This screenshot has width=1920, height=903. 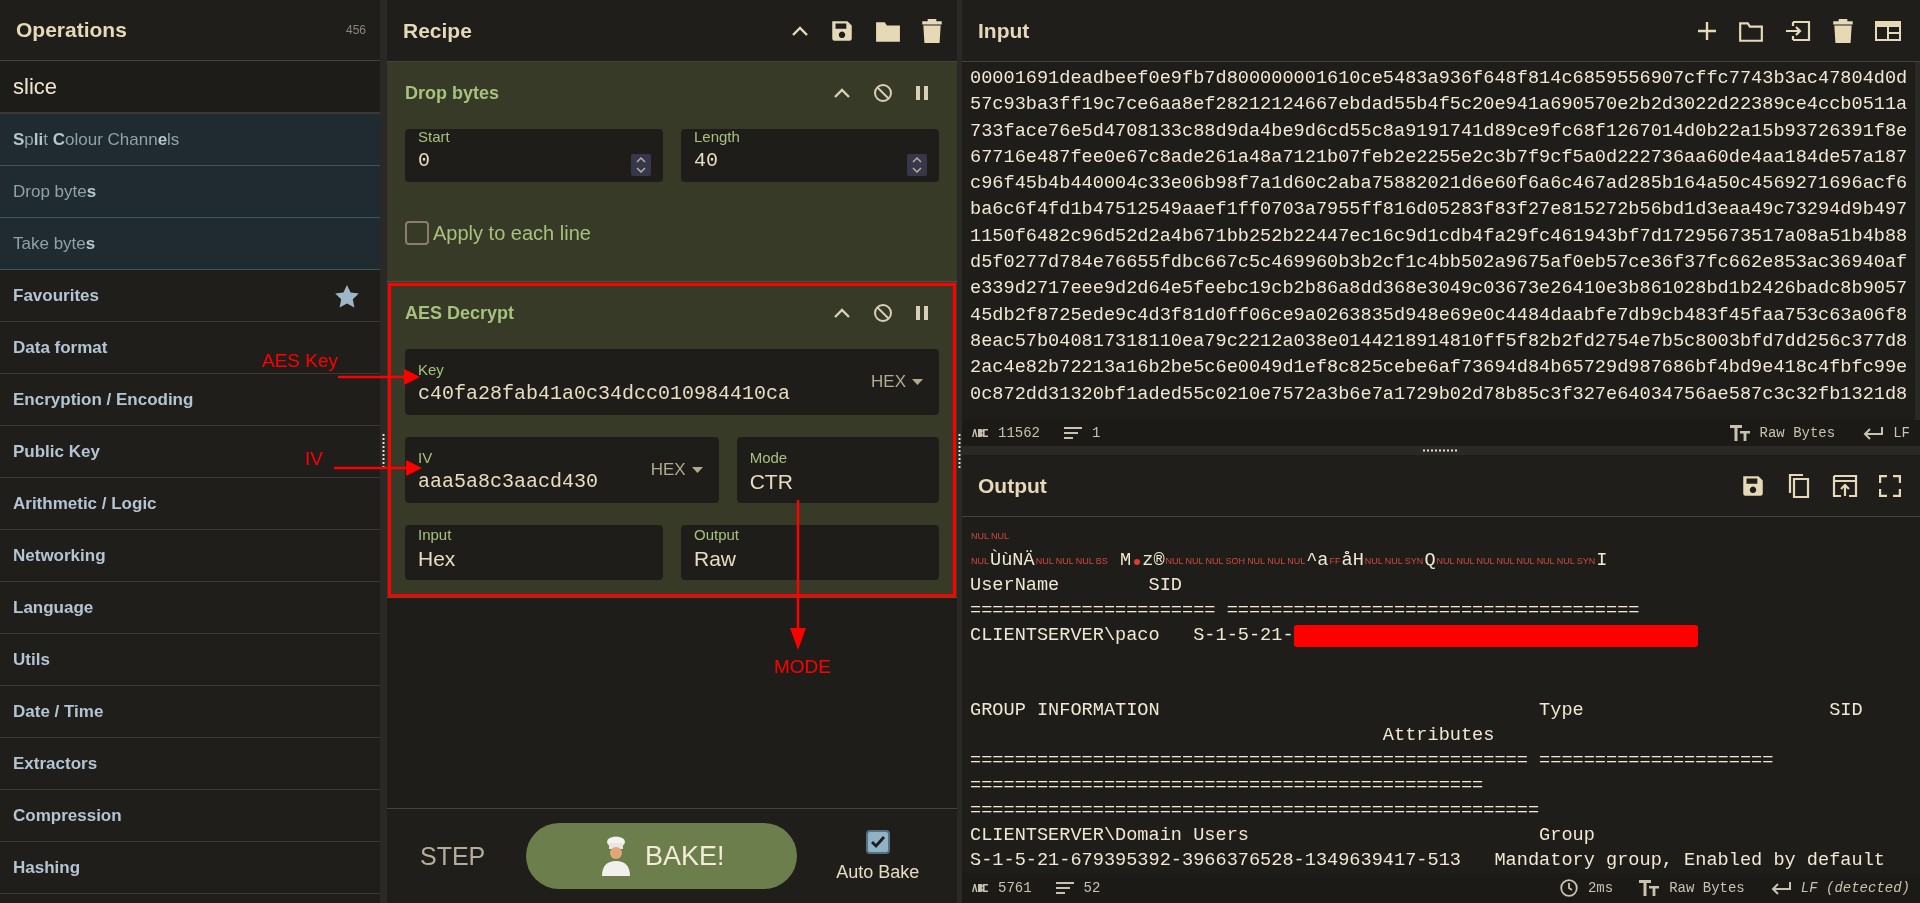 What do you see at coordinates (1092, 888) in the screenshot?
I see `status-text: 52` at bounding box center [1092, 888].